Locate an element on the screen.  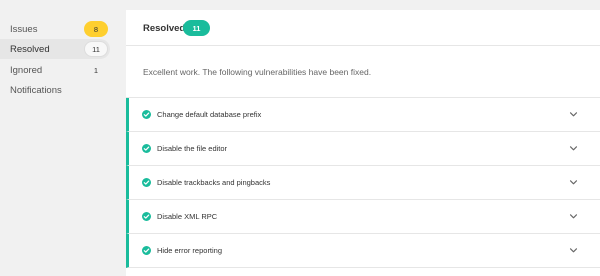
sidebar-item-issues: Issues 8 is located at coordinates (55, 29).